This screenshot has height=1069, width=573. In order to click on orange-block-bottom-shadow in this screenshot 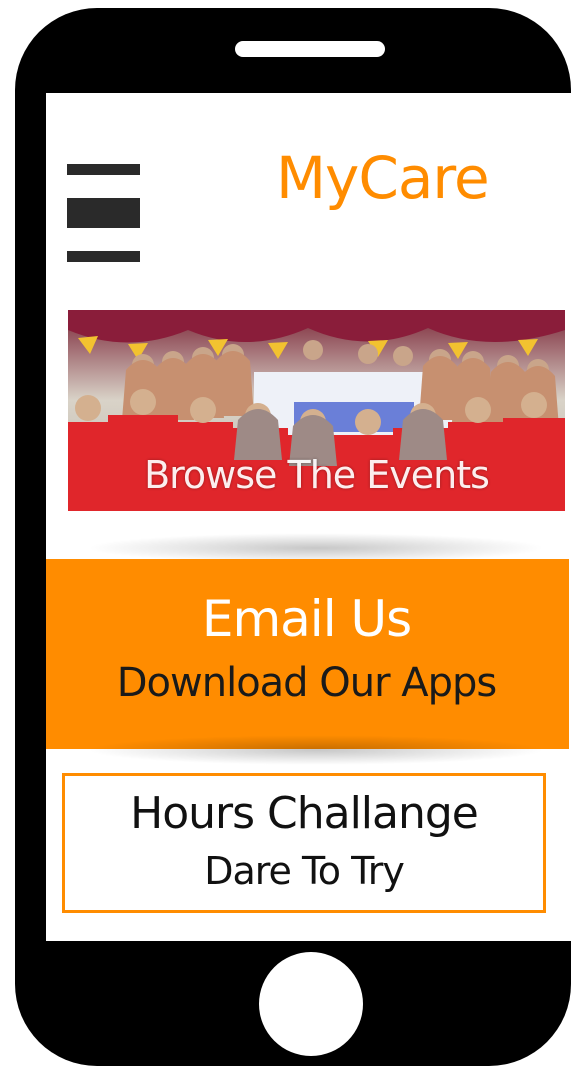, I will do `click(316, 750)`.